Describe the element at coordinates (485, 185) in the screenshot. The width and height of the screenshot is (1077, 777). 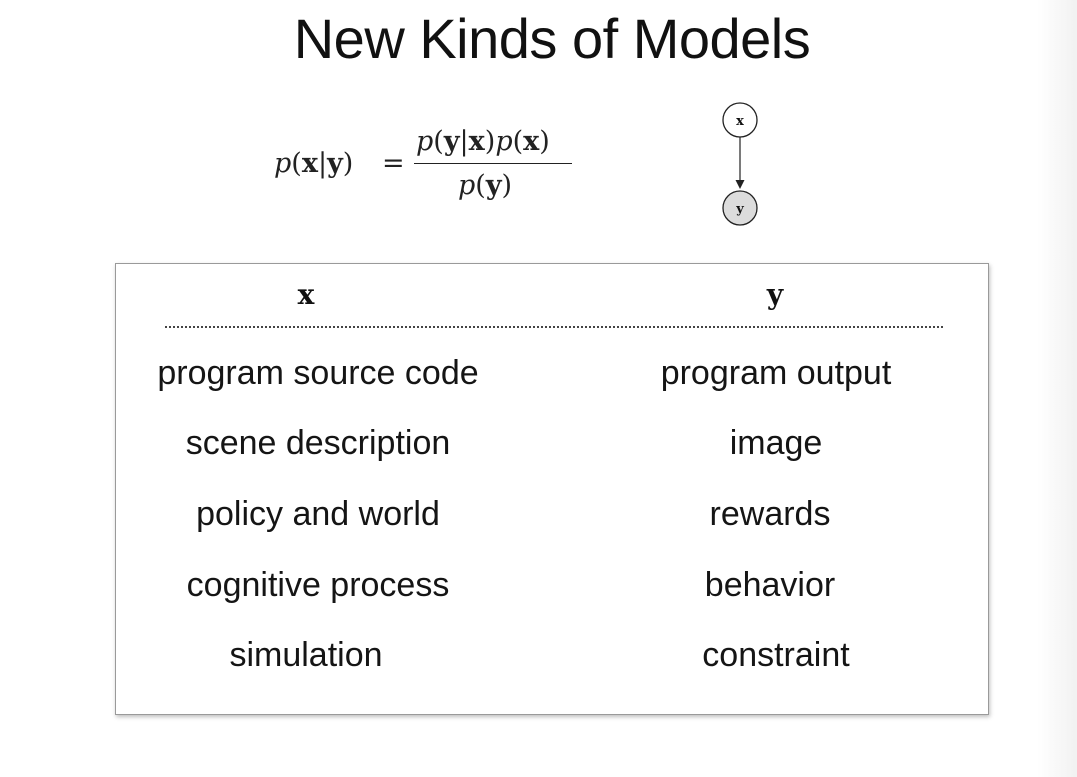
I see `formula-denominator: p(y)` at that location.